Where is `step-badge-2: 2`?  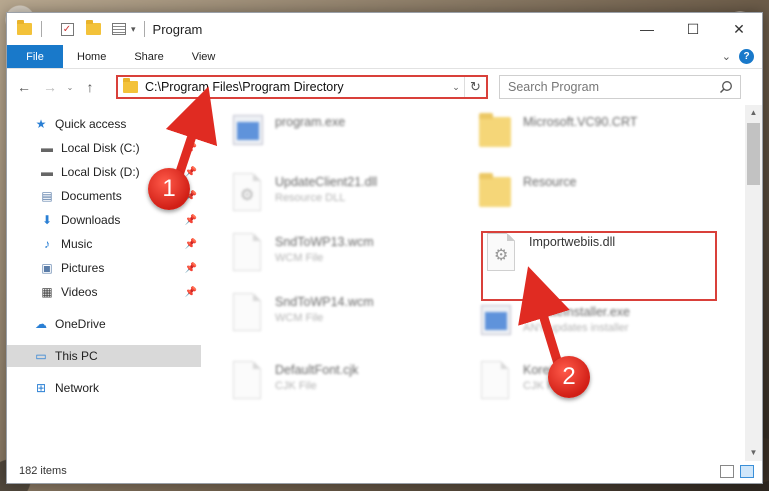 step-badge-2: 2 is located at coordinates (569, 377).